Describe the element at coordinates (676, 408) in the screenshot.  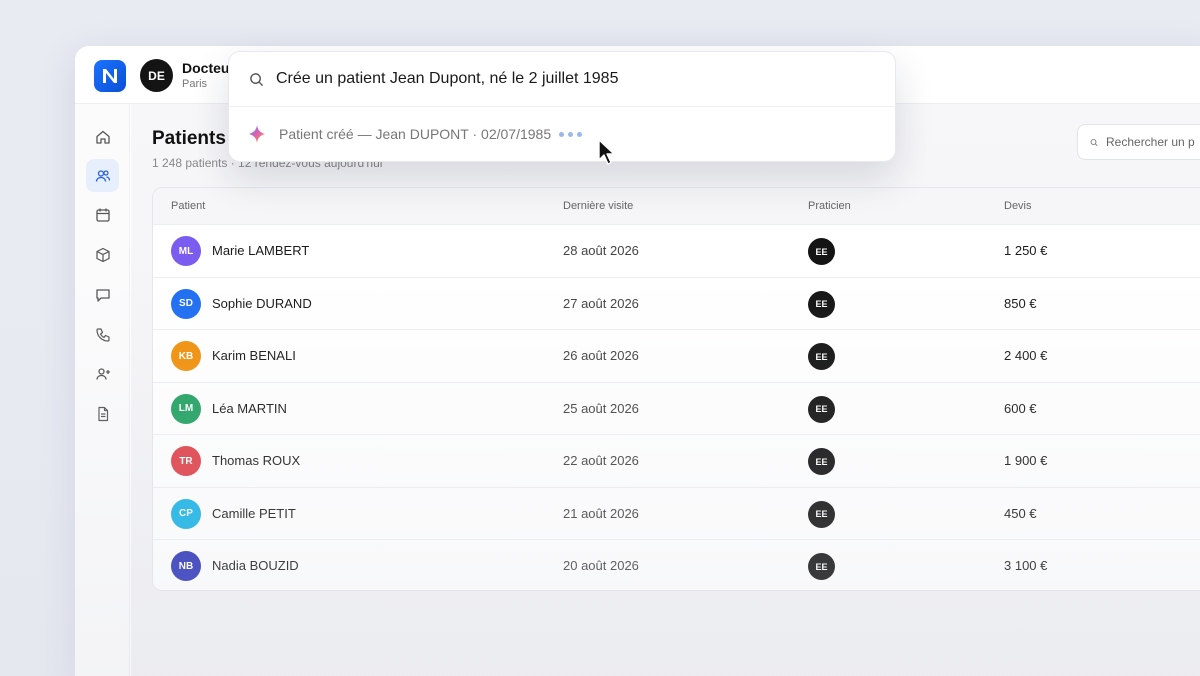
I see `table-row: LM Léa MARTIN 25 août 2026 EE 600 €` at that location.